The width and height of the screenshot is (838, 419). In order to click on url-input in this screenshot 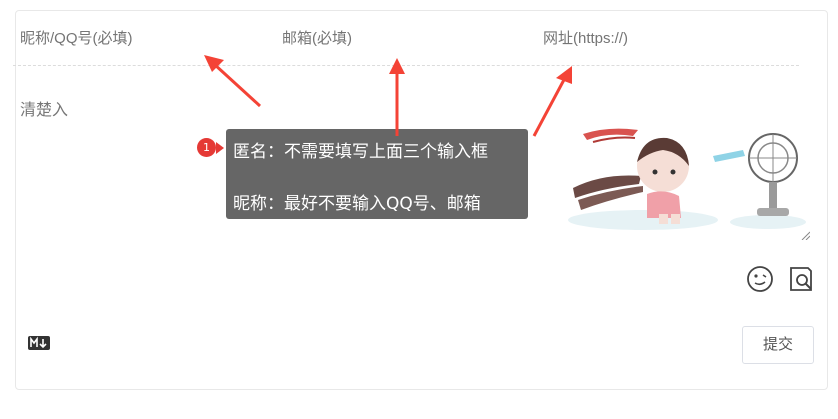, I will do `click(668, 39)`.